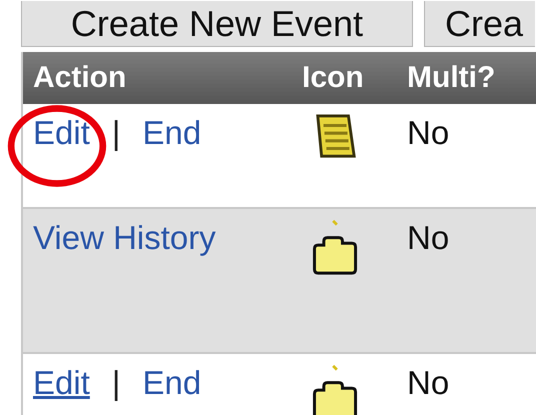  Describe the element at coordinates (479, 24) in the screenshot. I see `create-button: Crea` at that location.